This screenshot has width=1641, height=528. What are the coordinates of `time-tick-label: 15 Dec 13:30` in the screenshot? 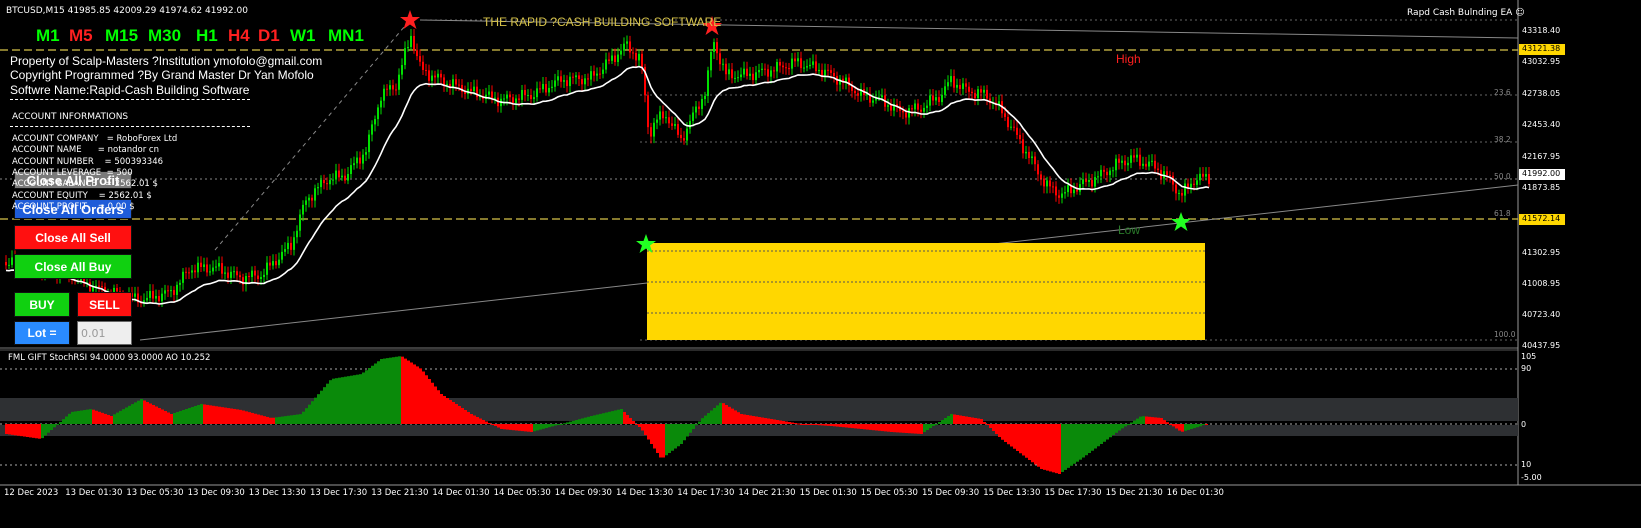 It's located at (1012, 493).